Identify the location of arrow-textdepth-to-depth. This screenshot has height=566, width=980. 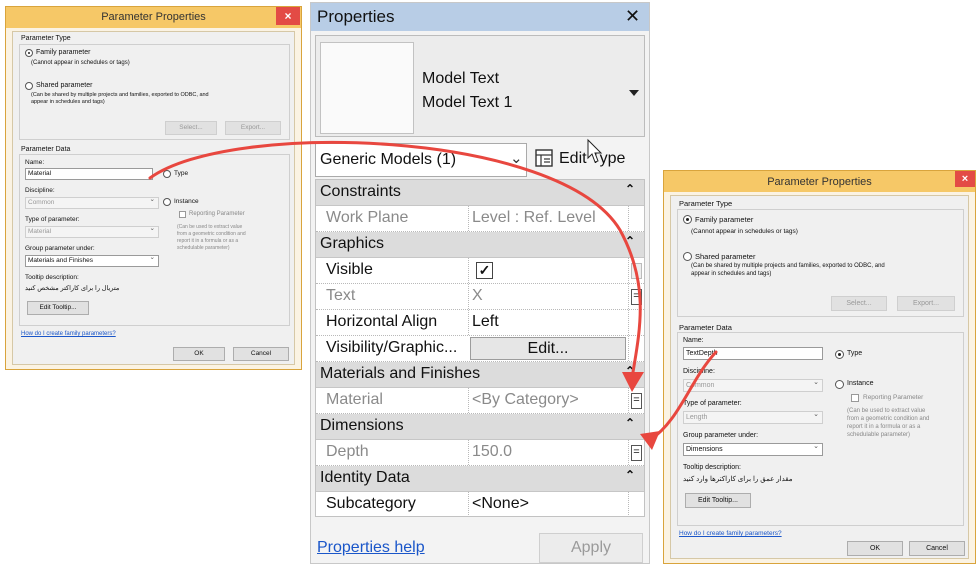
(683, 396).